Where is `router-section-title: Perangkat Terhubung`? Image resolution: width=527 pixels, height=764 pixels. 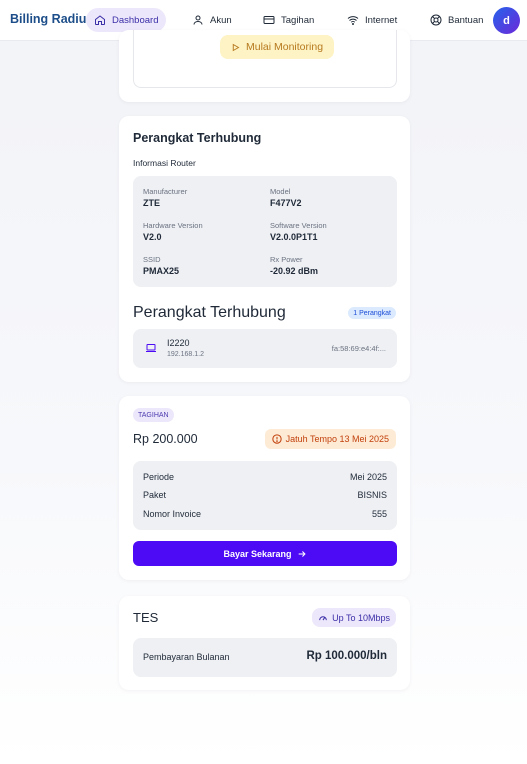
router-section-title: Perangkat Terhubung is located at coordinates (197, 138).